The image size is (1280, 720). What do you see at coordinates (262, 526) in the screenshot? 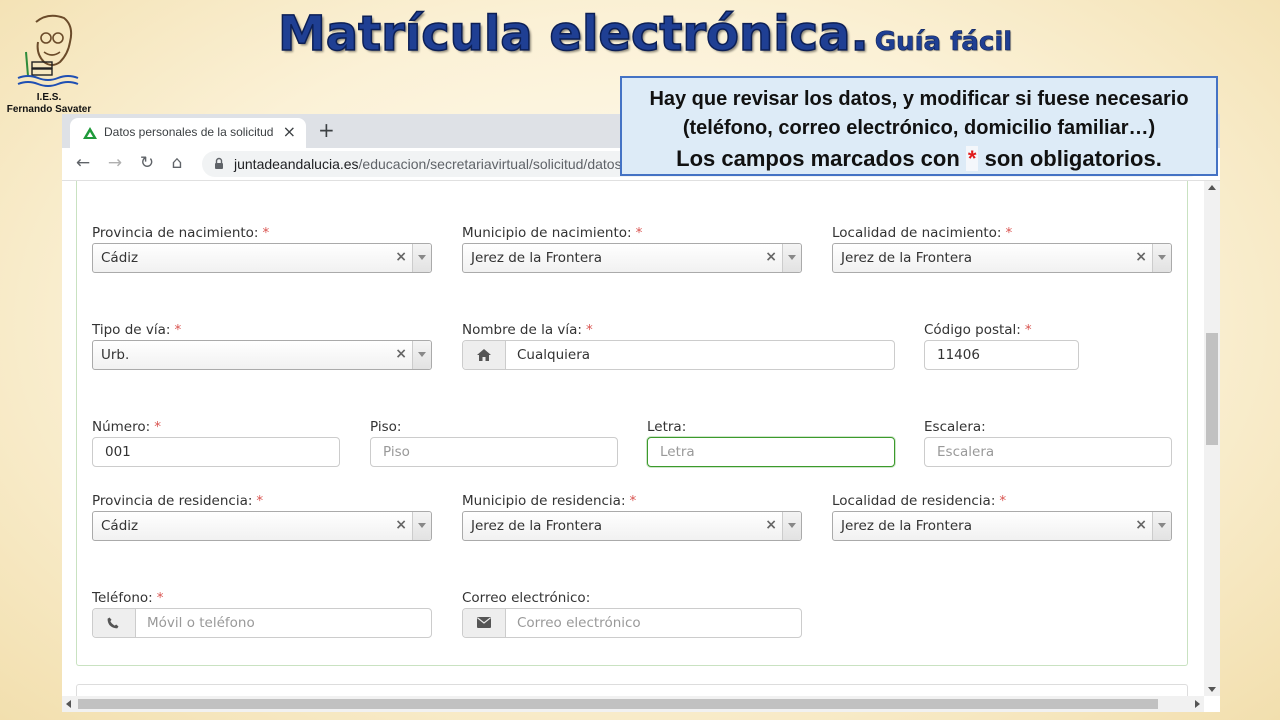
I see `provincia-residencia-select: Cádiz ×` at bounding box center [262, 526].